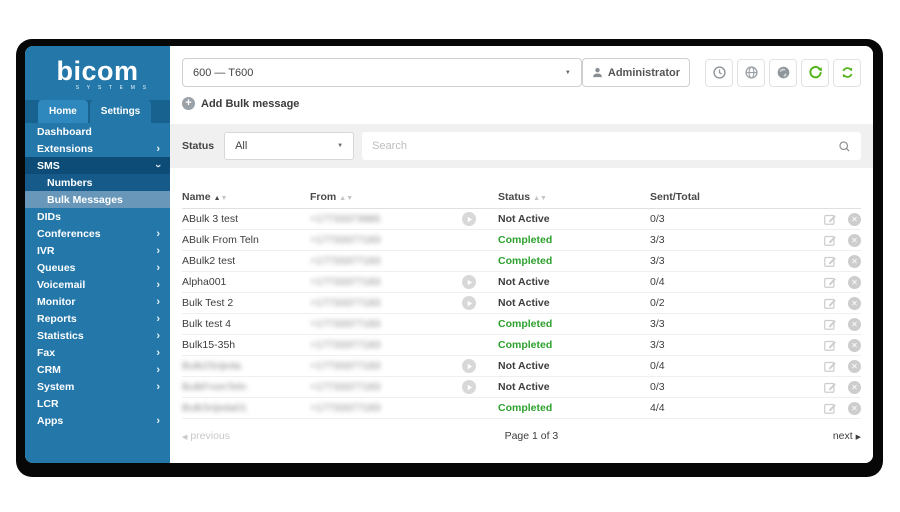 This screenshot has width=900, height=512. I want to click on column-header-from: From ▲▼, so click(404, 197).